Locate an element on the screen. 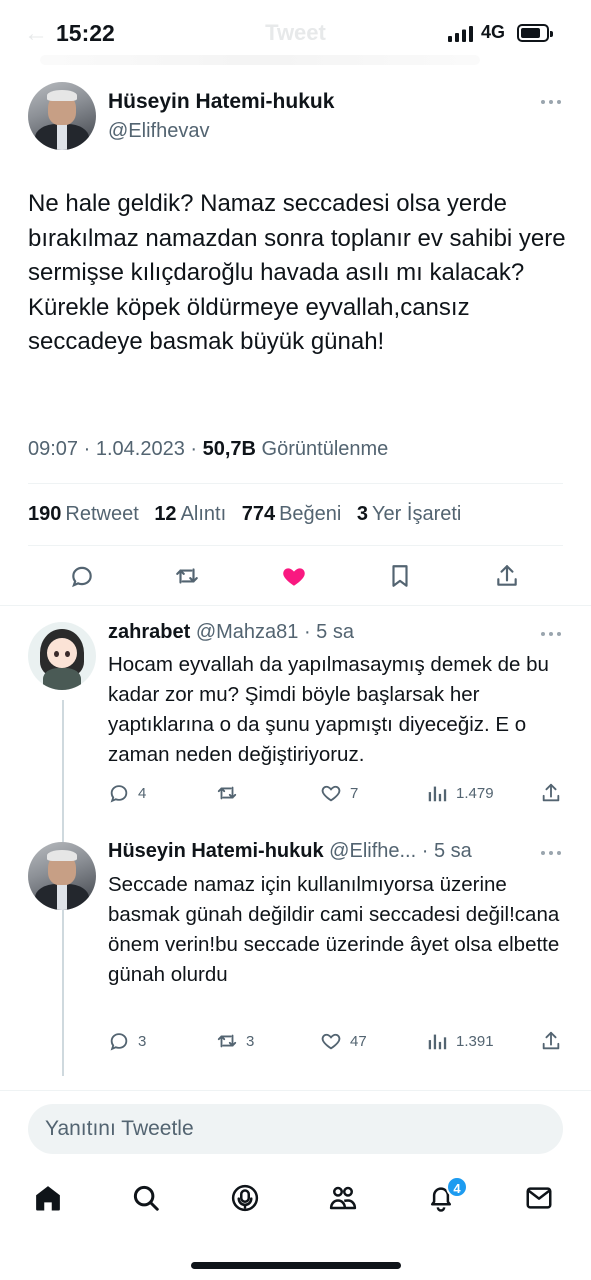 This screenshot has height=1280, width=591. reply-button: 3 is located at coordinates (127, 1041).